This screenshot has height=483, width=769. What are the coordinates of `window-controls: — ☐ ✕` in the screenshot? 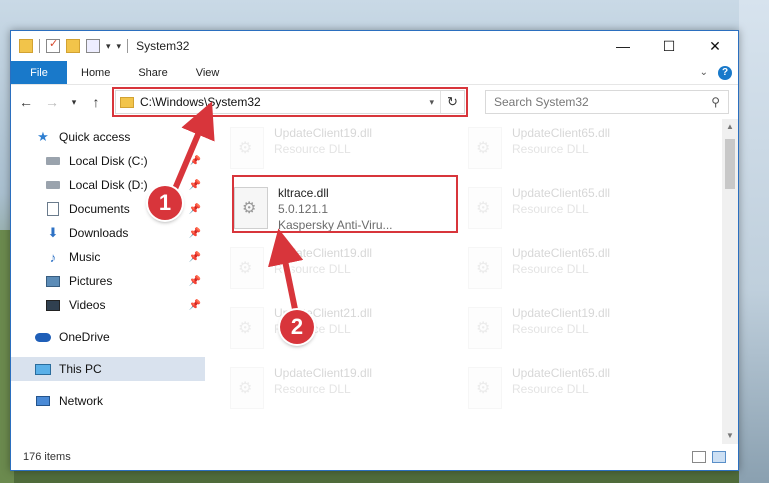 It's located at (669, 46).